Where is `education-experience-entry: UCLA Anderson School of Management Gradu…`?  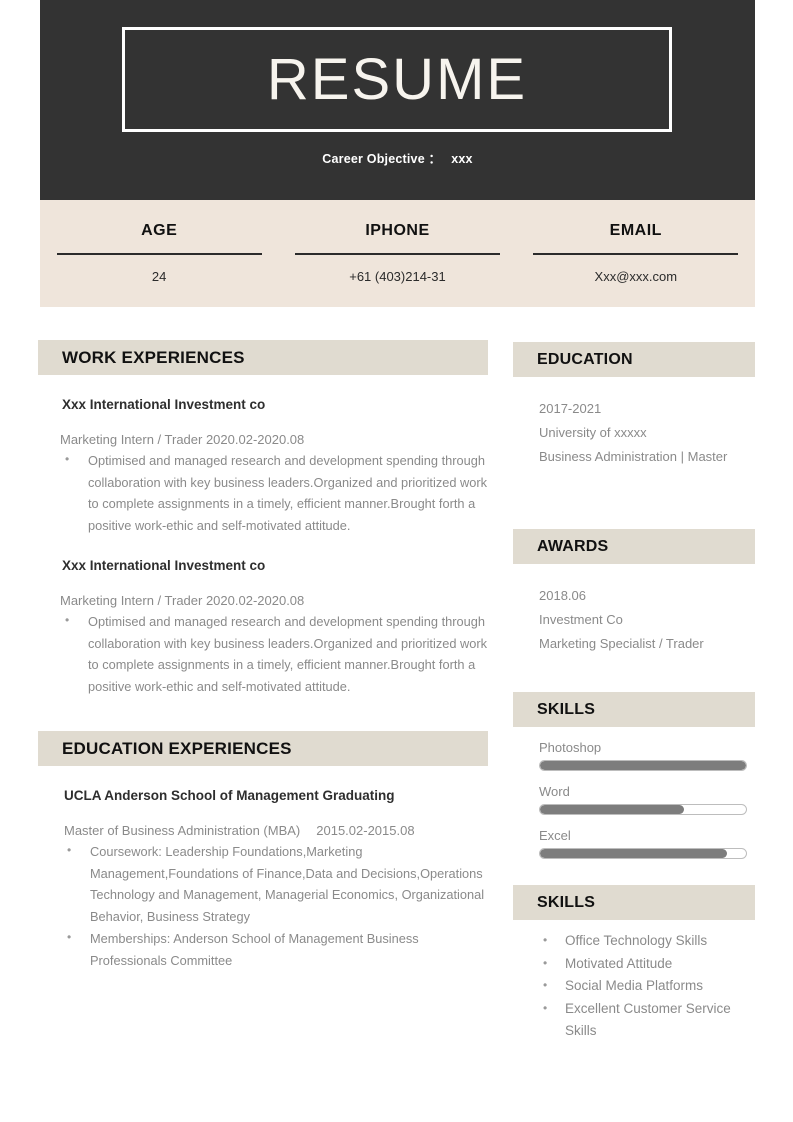
education-experience-entry: UCLA Anderson School of Management Gradu… is located at coordinates (264, 879).